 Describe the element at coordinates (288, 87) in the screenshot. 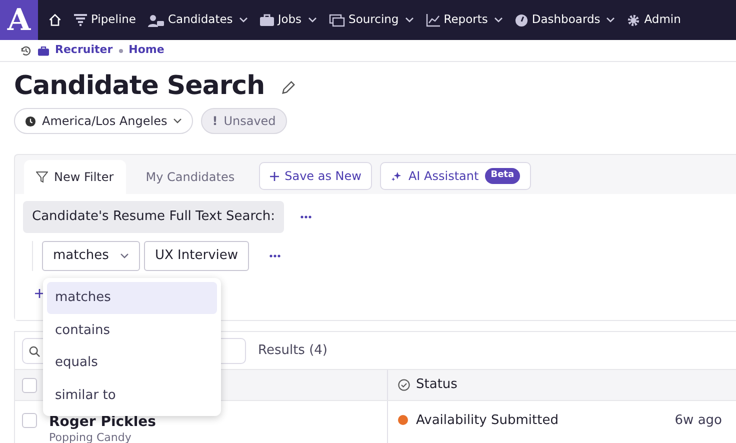

I see `edit-icon` at that location.